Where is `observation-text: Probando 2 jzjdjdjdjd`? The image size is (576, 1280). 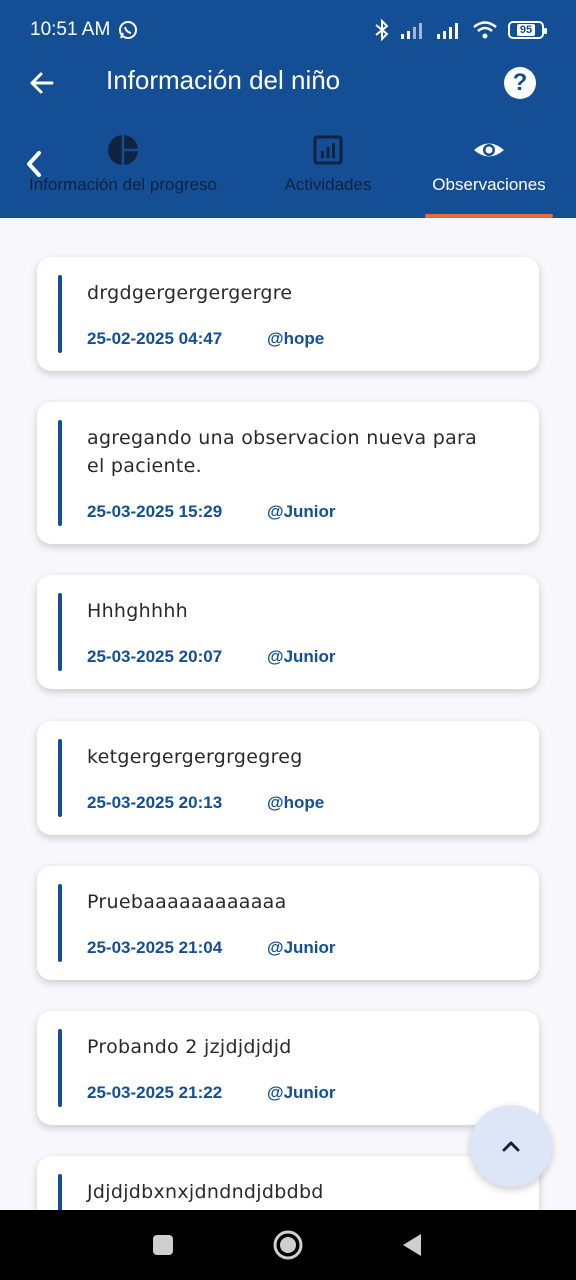
observation-text: Probando 2 jzjdjdjdjd is located at coordinates (189, 1047).